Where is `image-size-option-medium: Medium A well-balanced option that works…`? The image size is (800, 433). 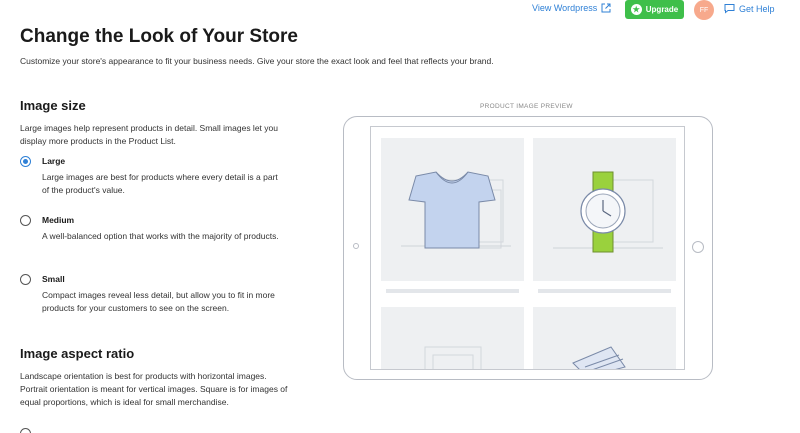 image-size-option-medium: Medium A well-balanced option that works… is located at coordinates (155, 237).